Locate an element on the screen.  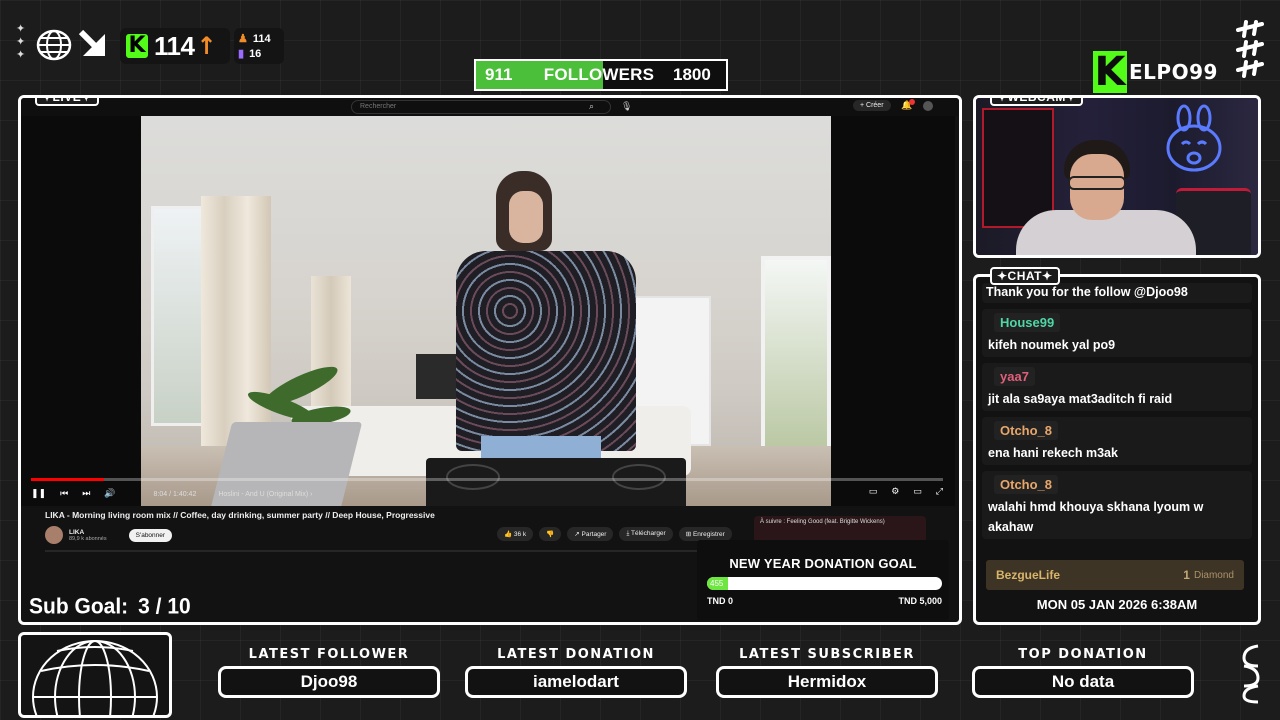
chat-text: ena hani rekech m3ak is located at coordinates (1053, 453).